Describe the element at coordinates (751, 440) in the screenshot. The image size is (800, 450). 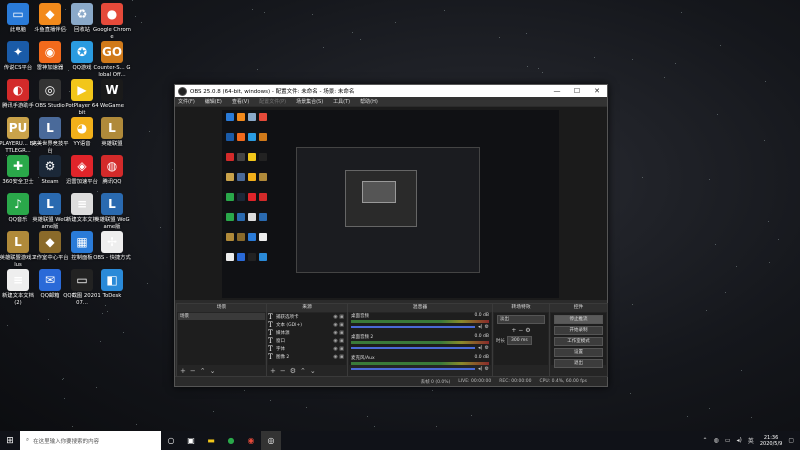
I see `input-lang: 英` at that location.